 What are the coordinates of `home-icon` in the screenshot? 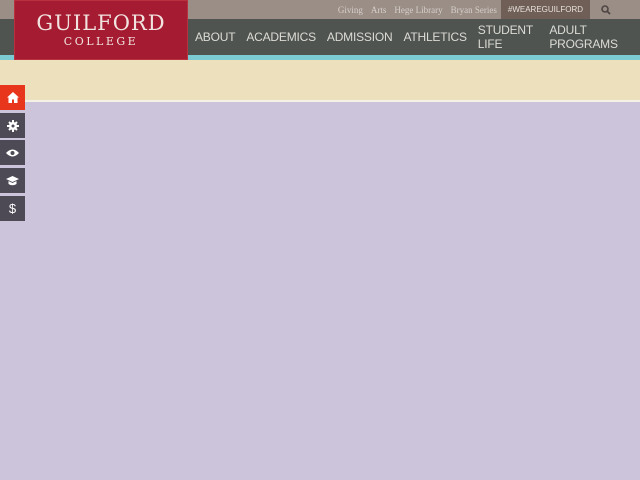 It's located at (12, 97).